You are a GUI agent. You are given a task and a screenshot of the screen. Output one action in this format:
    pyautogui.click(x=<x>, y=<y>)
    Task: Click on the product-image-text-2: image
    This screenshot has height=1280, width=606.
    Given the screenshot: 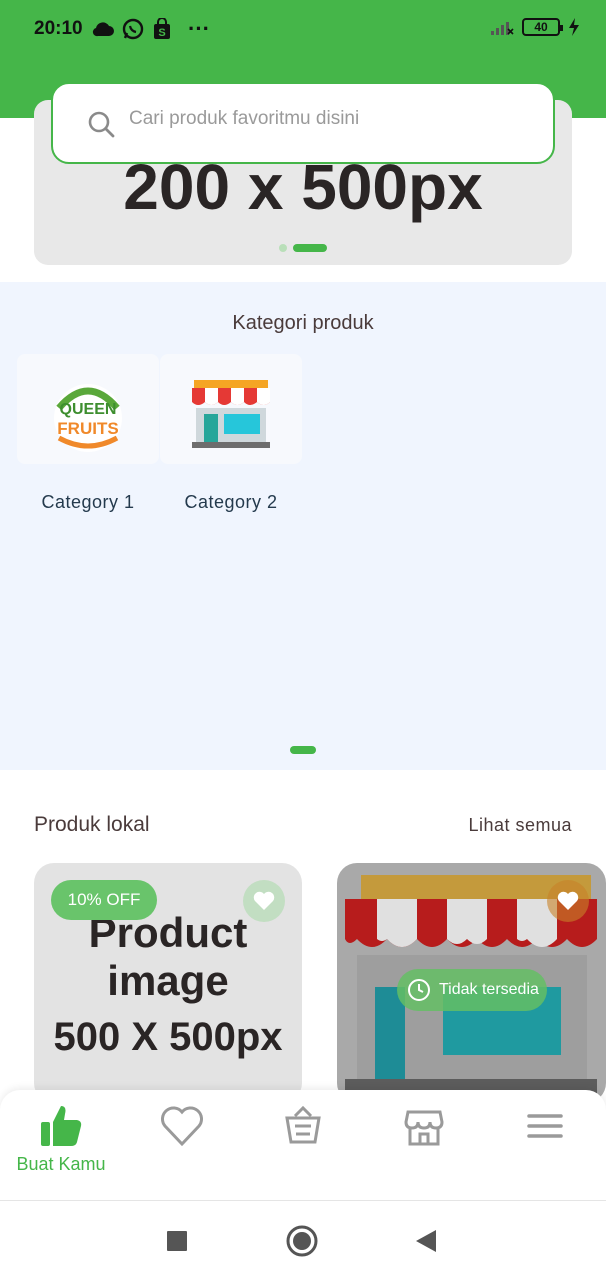 What is the action you would take?
    pyautogui.click(x=168, y=980)
    